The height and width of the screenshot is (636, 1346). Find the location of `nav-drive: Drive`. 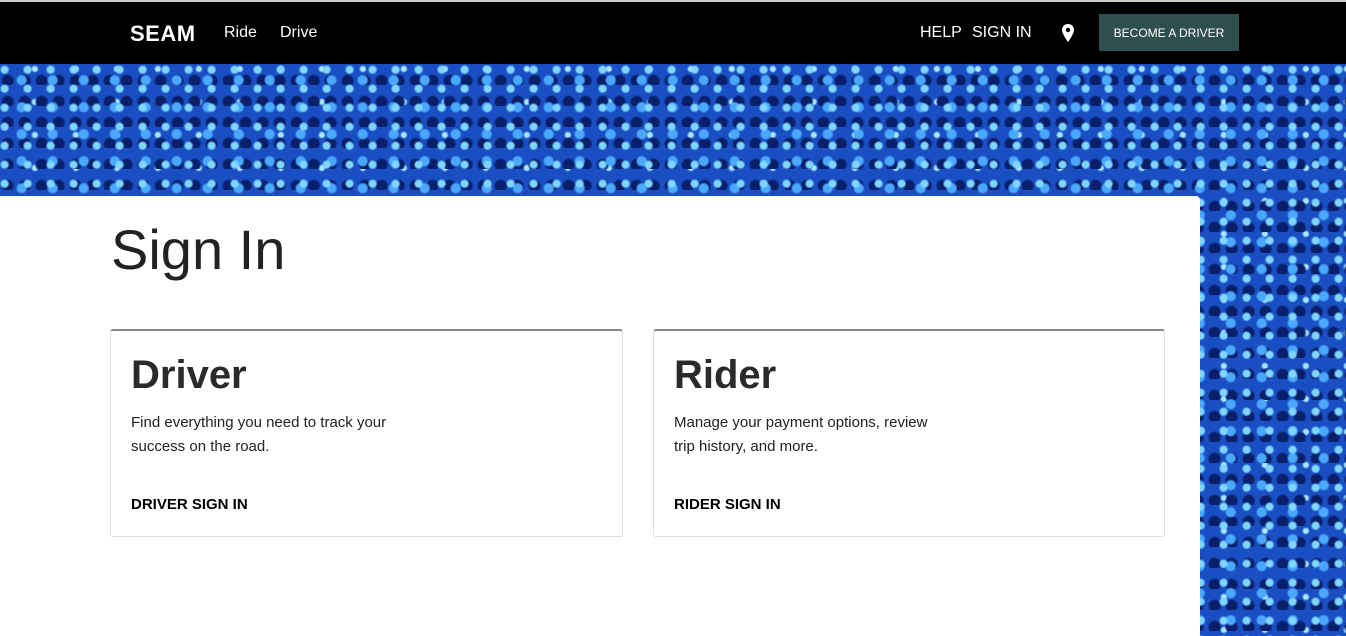

nav-drive: Drive is located at coordinates (298, 33).